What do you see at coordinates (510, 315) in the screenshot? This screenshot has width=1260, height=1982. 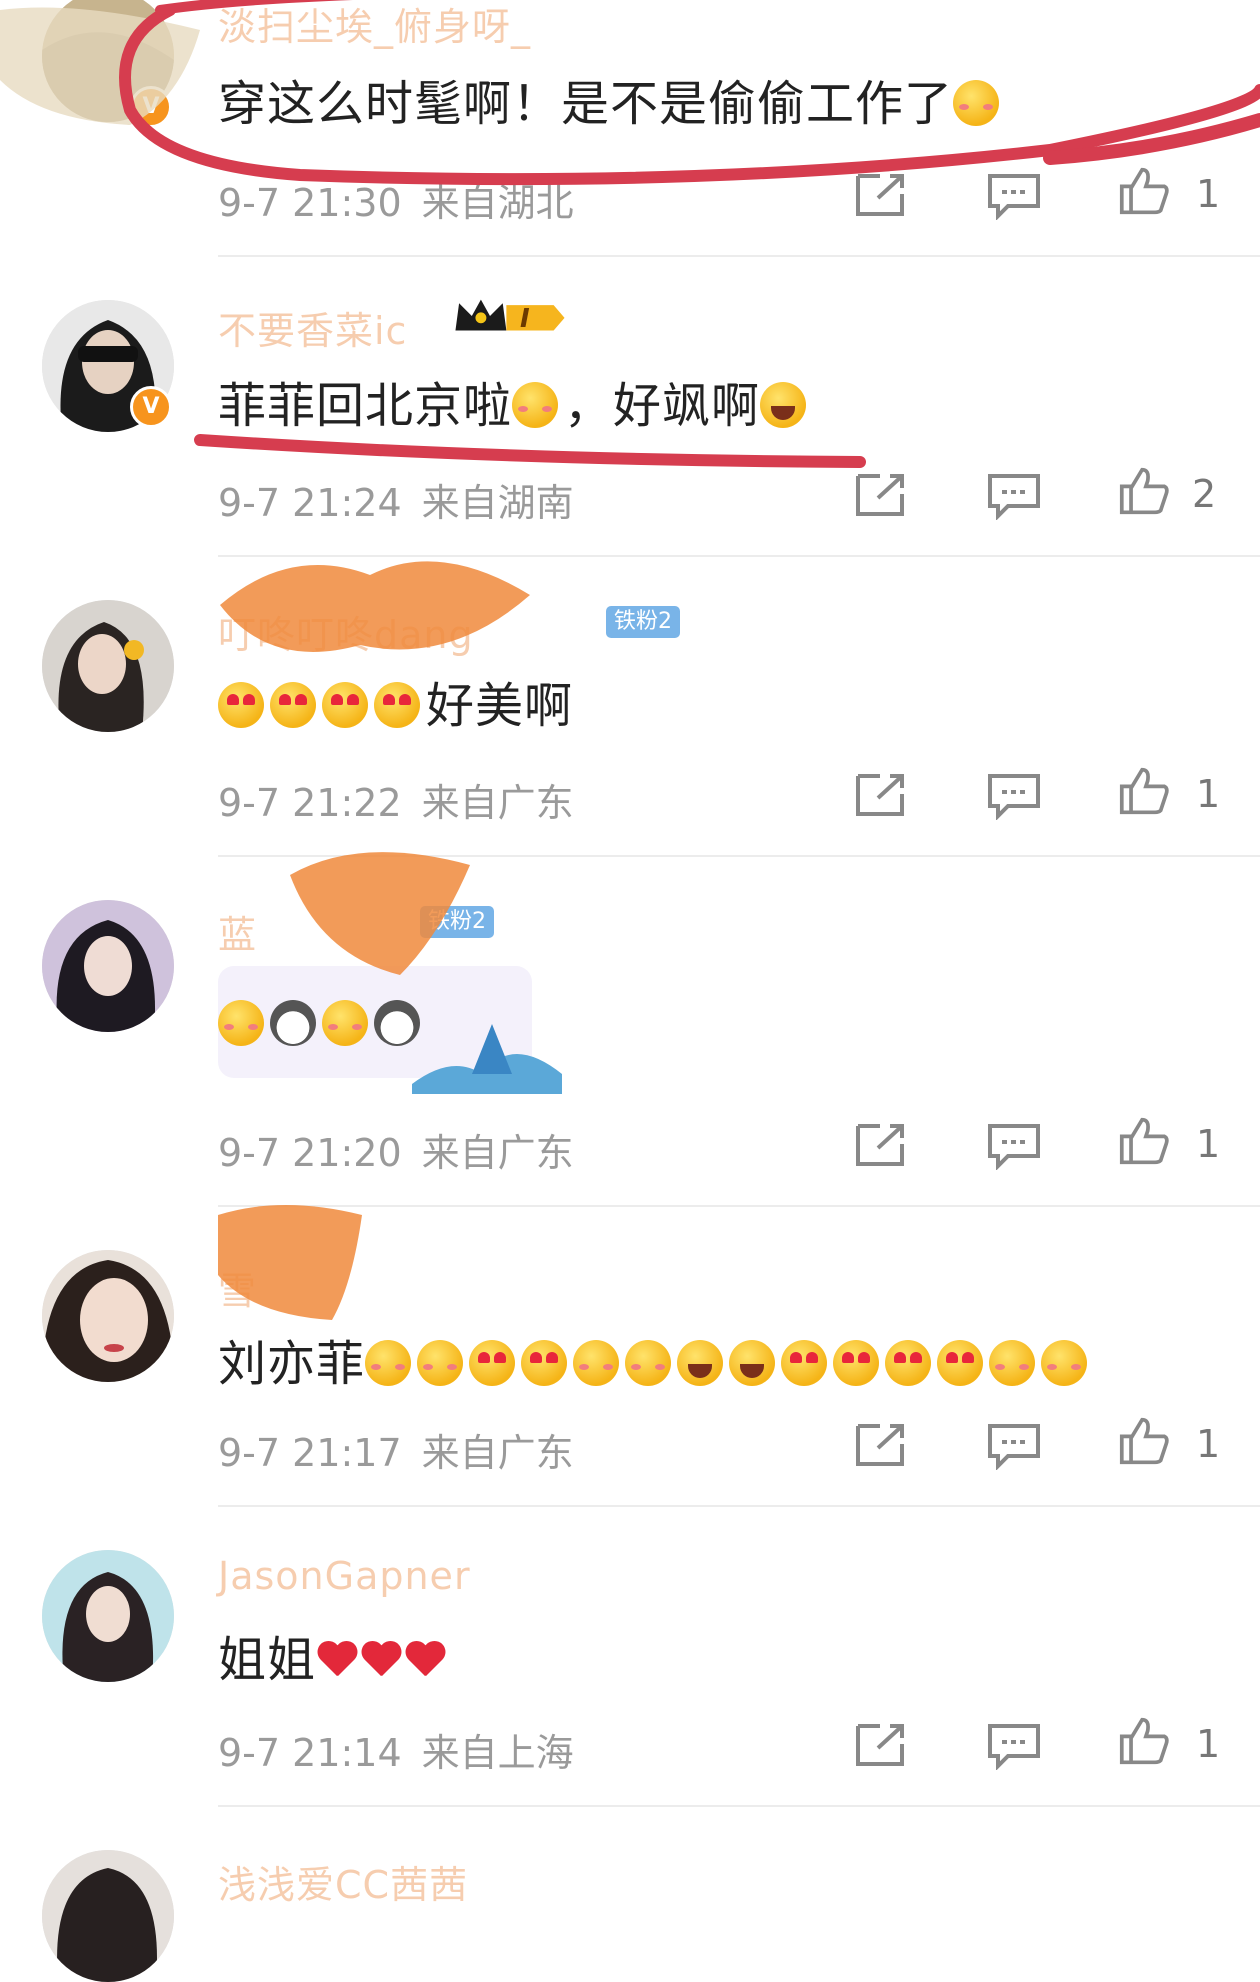 I see `level-badge-icon` at bounding box center [510, 315].